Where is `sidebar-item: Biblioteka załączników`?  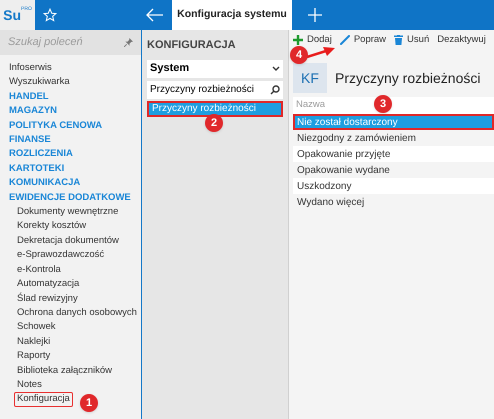 sidebar-item: Biblioteka załączników is located at coordinates (65, 371).